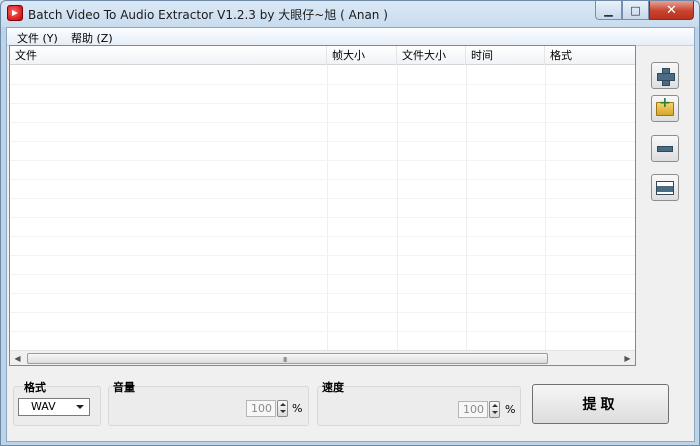 Image resolution: width=700 pixels, height=446 pixels. I want to click on window-controls: ▁ □ ✕, so click(644, 11).